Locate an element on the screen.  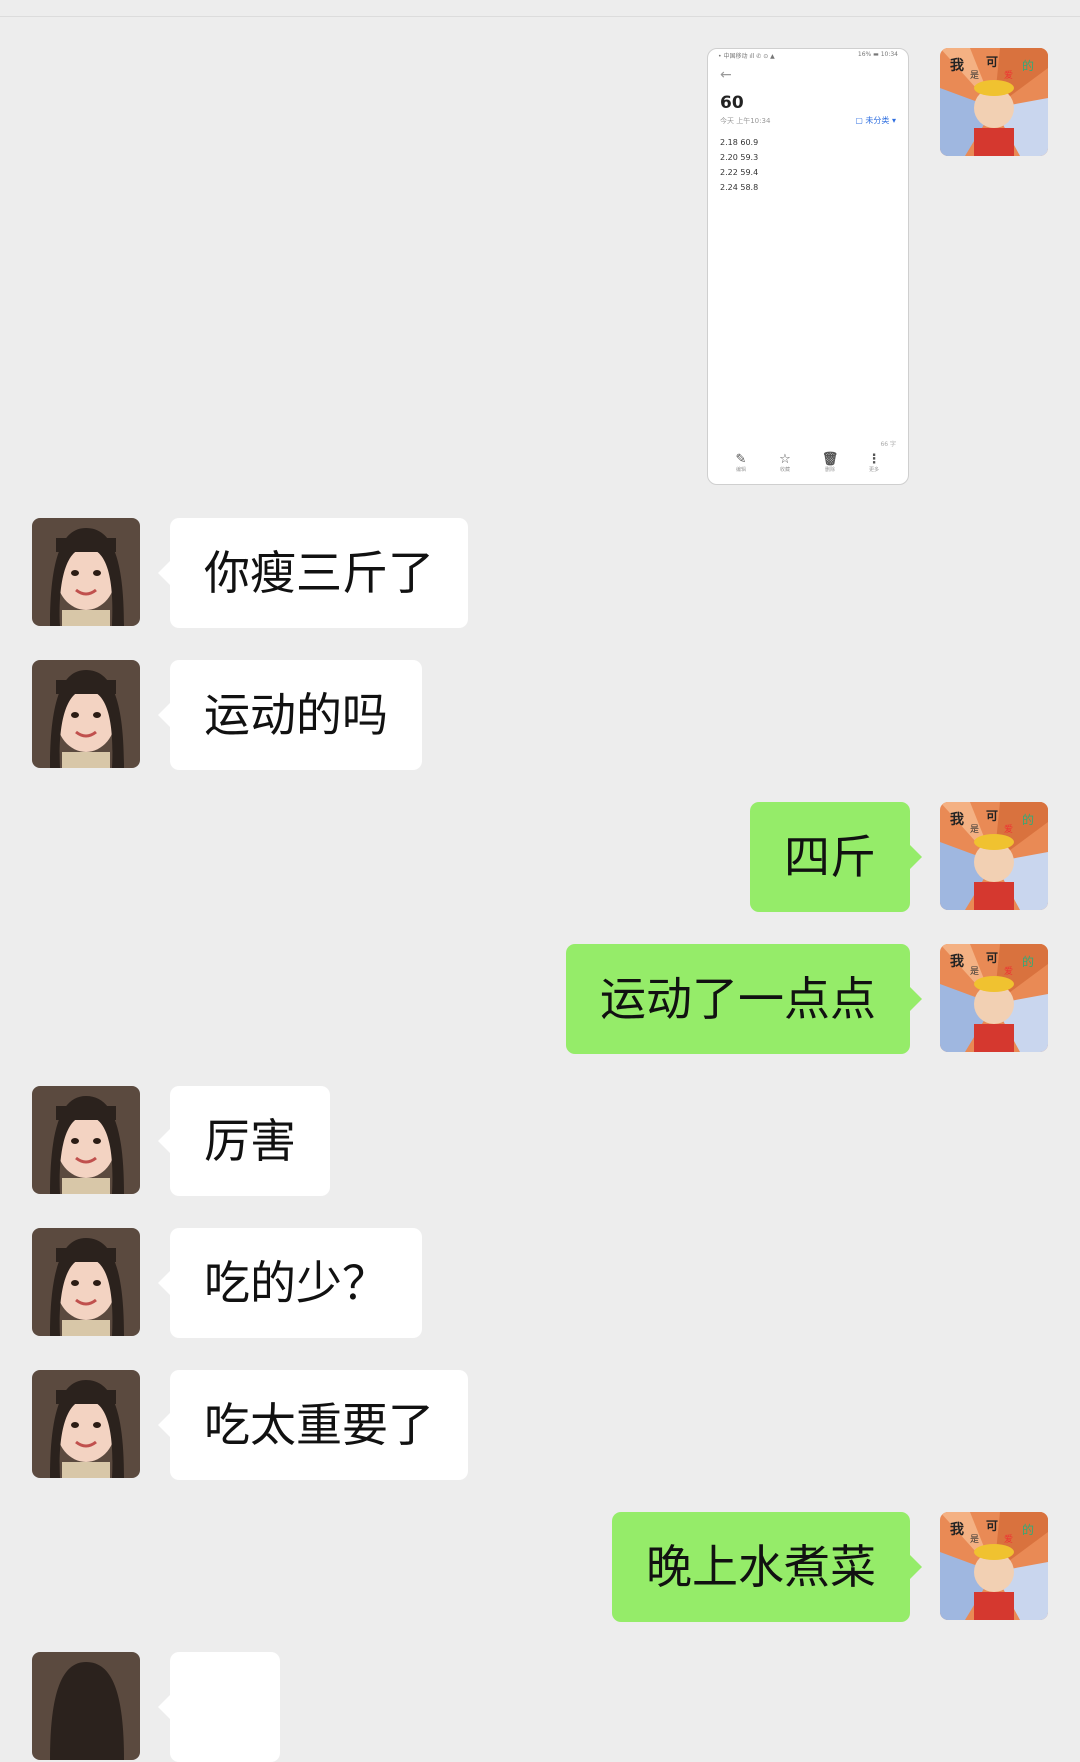
header-divider is located at coordinates (540, 16).